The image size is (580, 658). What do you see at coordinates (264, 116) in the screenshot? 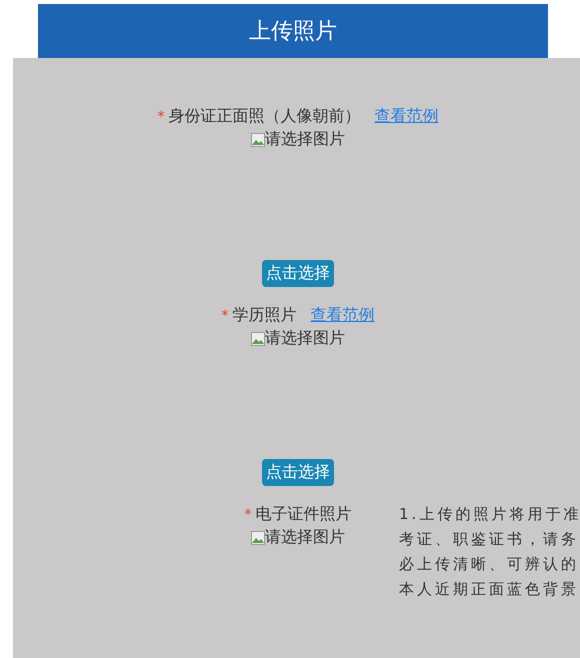
I see `field-label: 身份证正面照（人像朝前）` at bounding box center [264, 116].